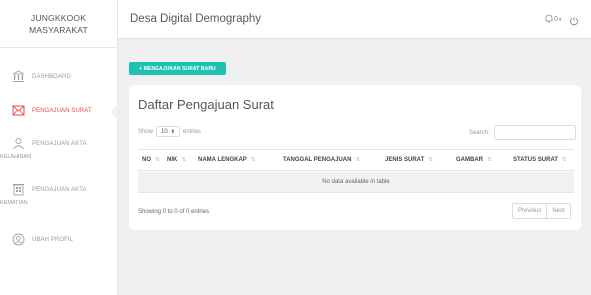  Describe the element at coordinates (409, 160) in the screenshot. I see `column-header-jenis-surat: JENIS SURAT ⇅` at that location.